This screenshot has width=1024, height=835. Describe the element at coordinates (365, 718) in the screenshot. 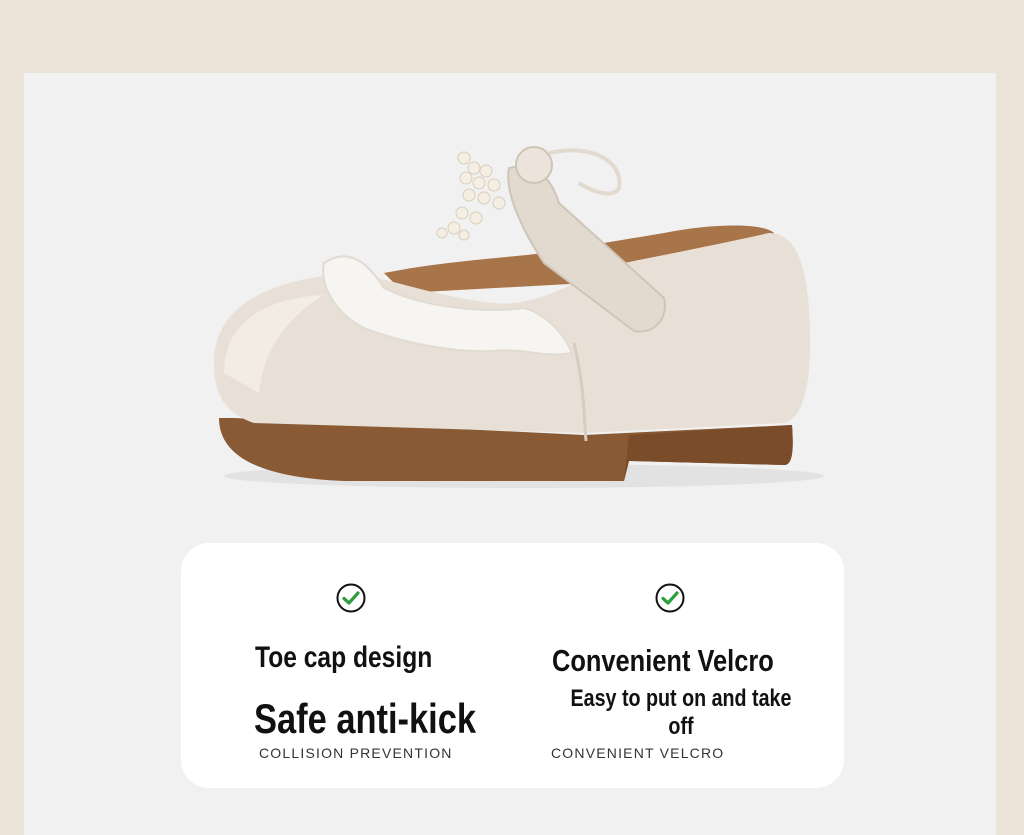

I see `feature-heading: Safe anti-kick` at that location.